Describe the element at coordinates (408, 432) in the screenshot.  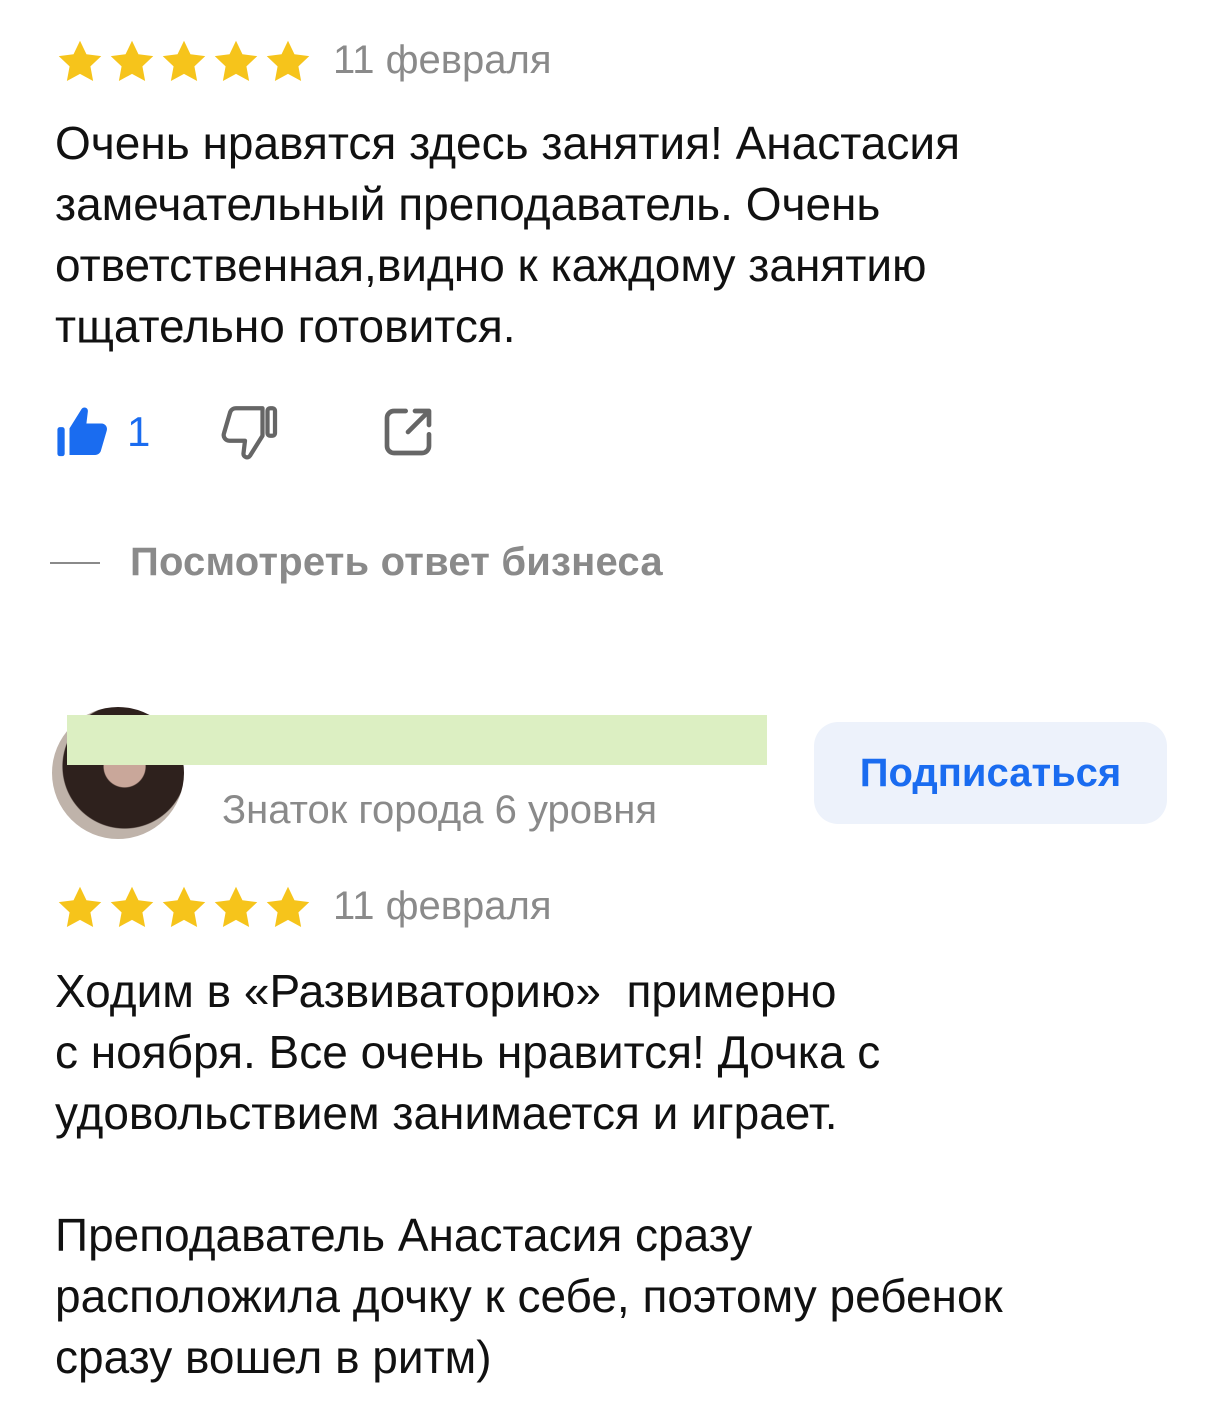
I see `share-icon` at that location.